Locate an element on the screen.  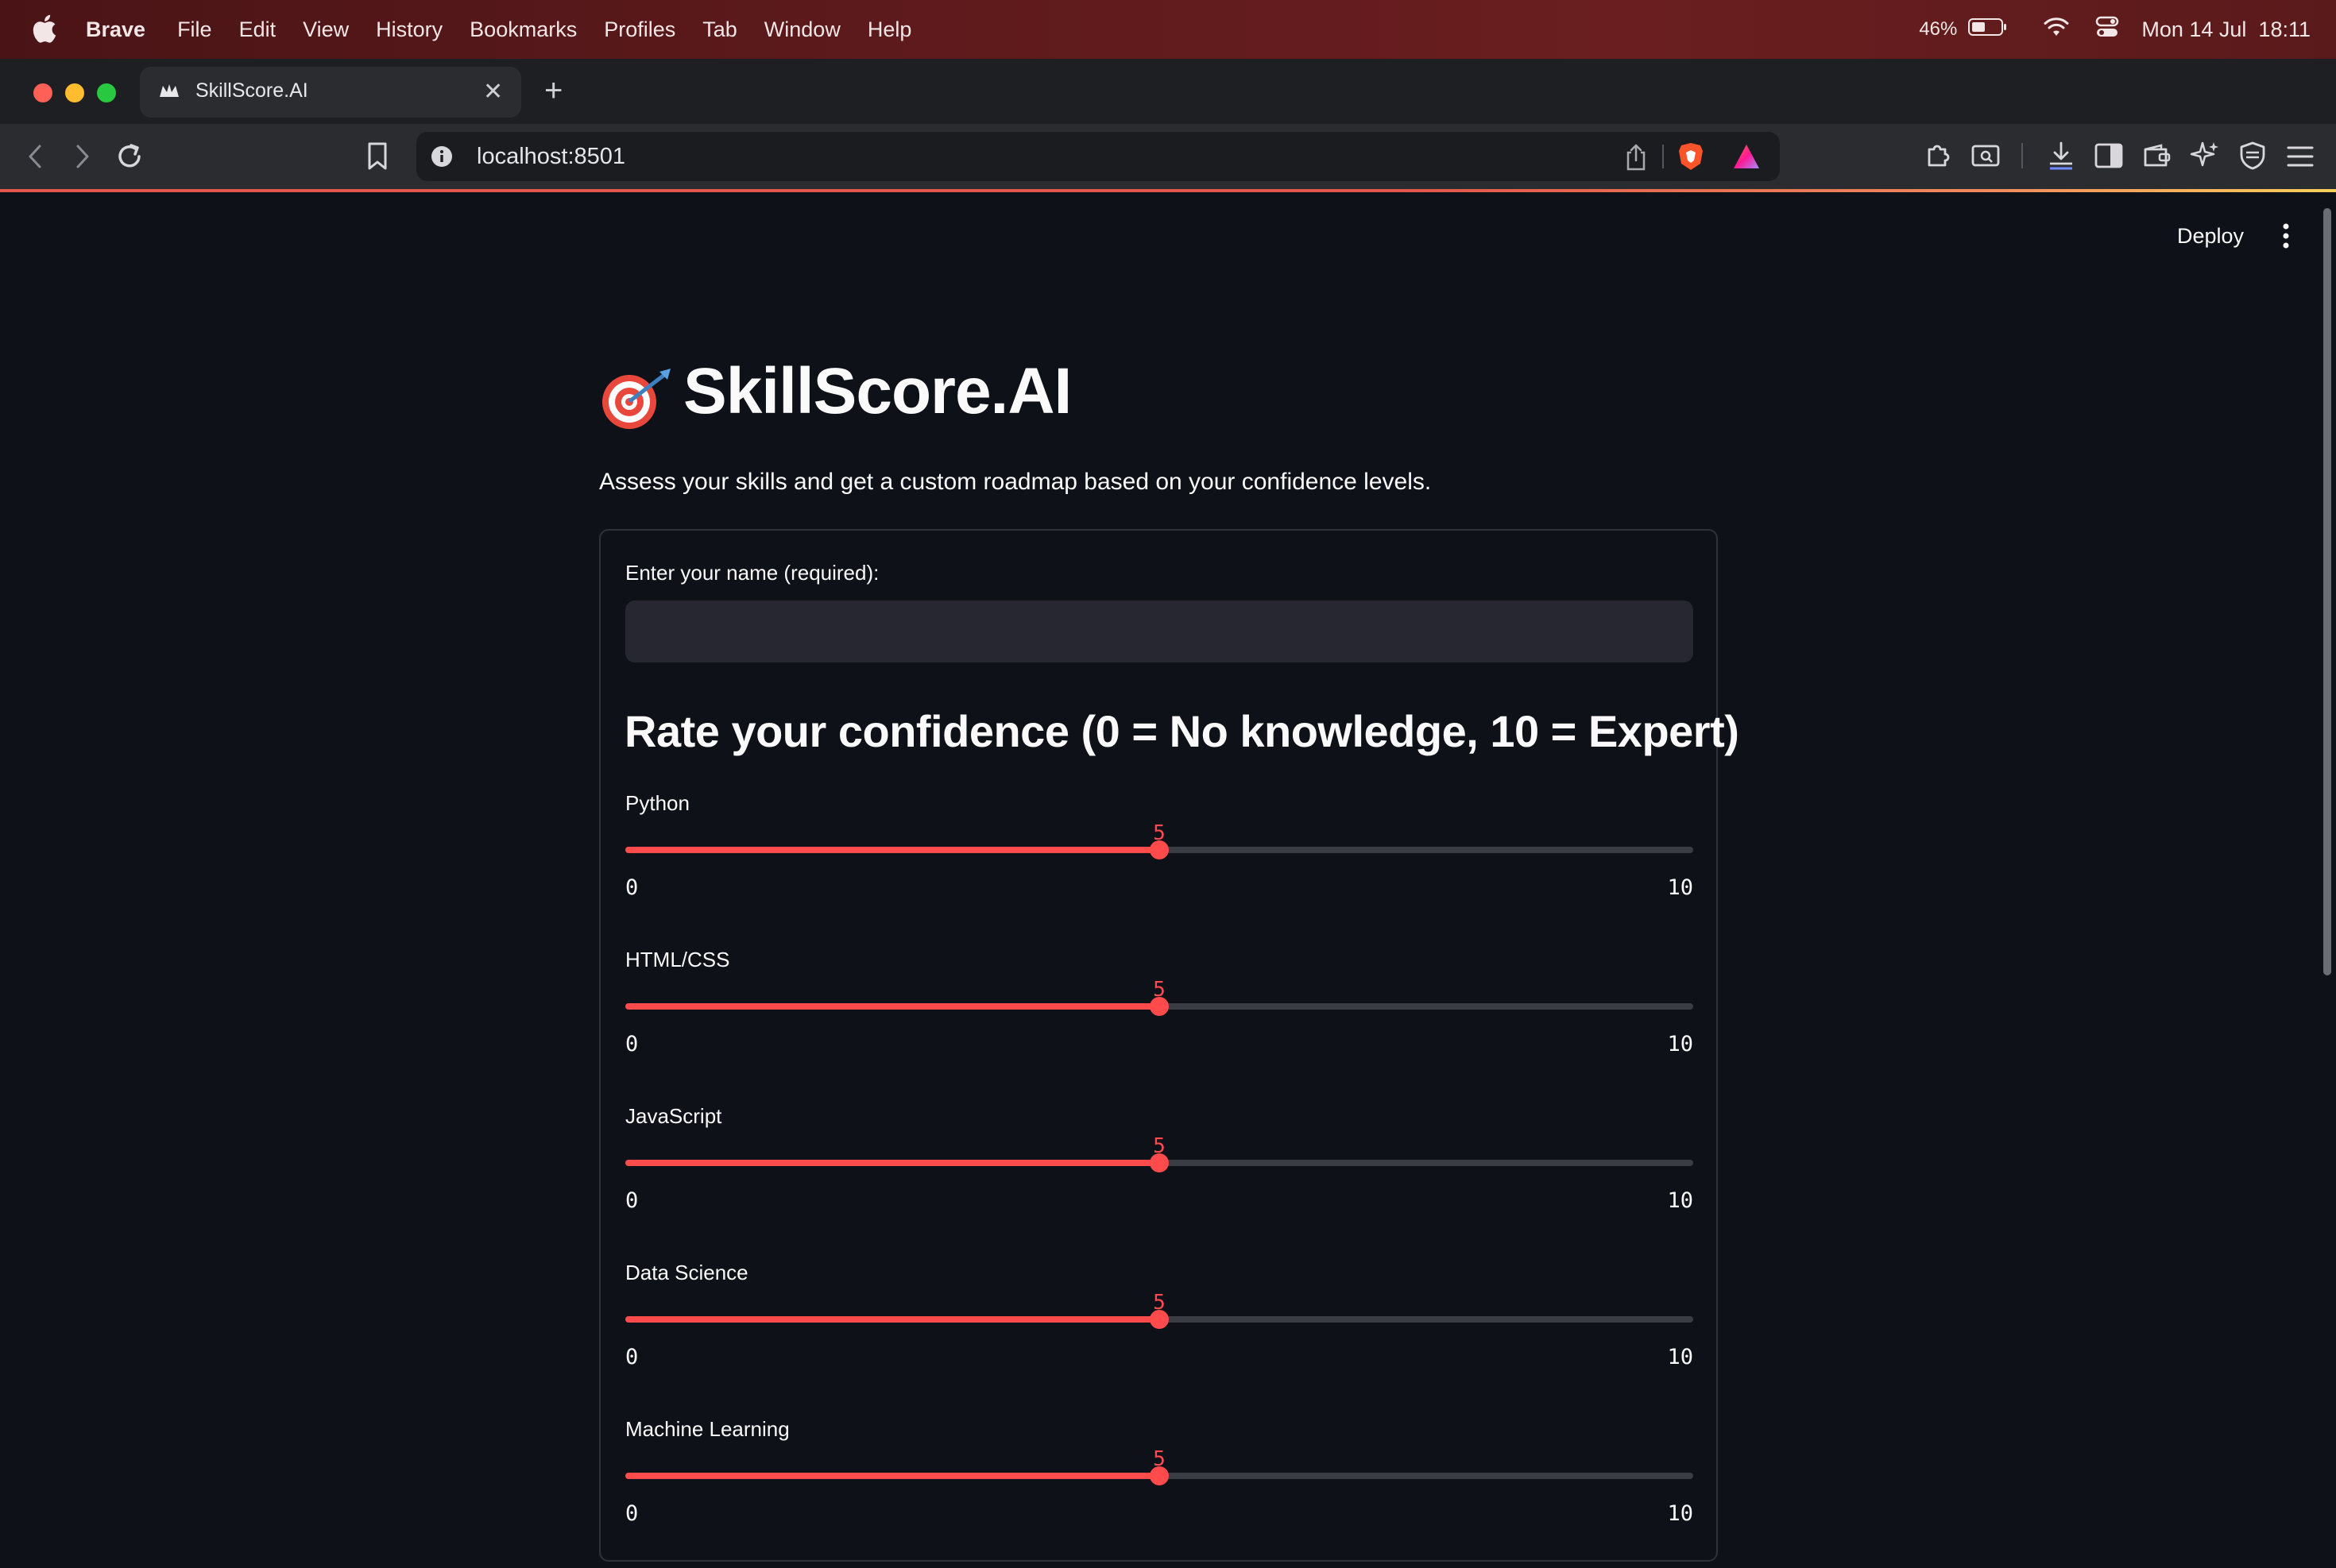
tab-search-icon is located at coordinates (1986, 154).